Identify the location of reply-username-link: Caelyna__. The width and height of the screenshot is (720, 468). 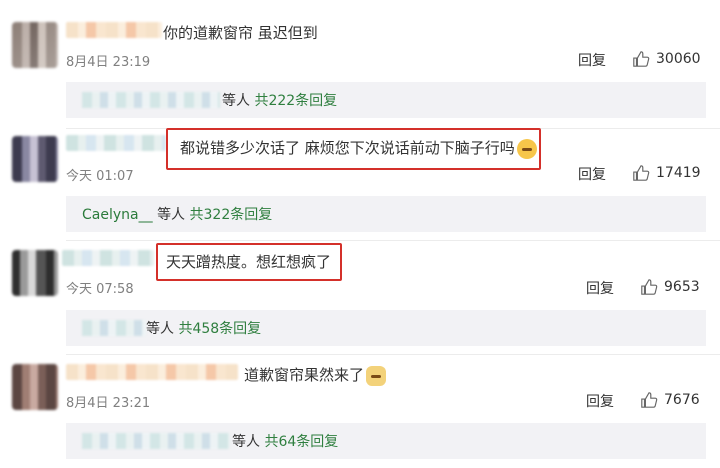
(117, 215).